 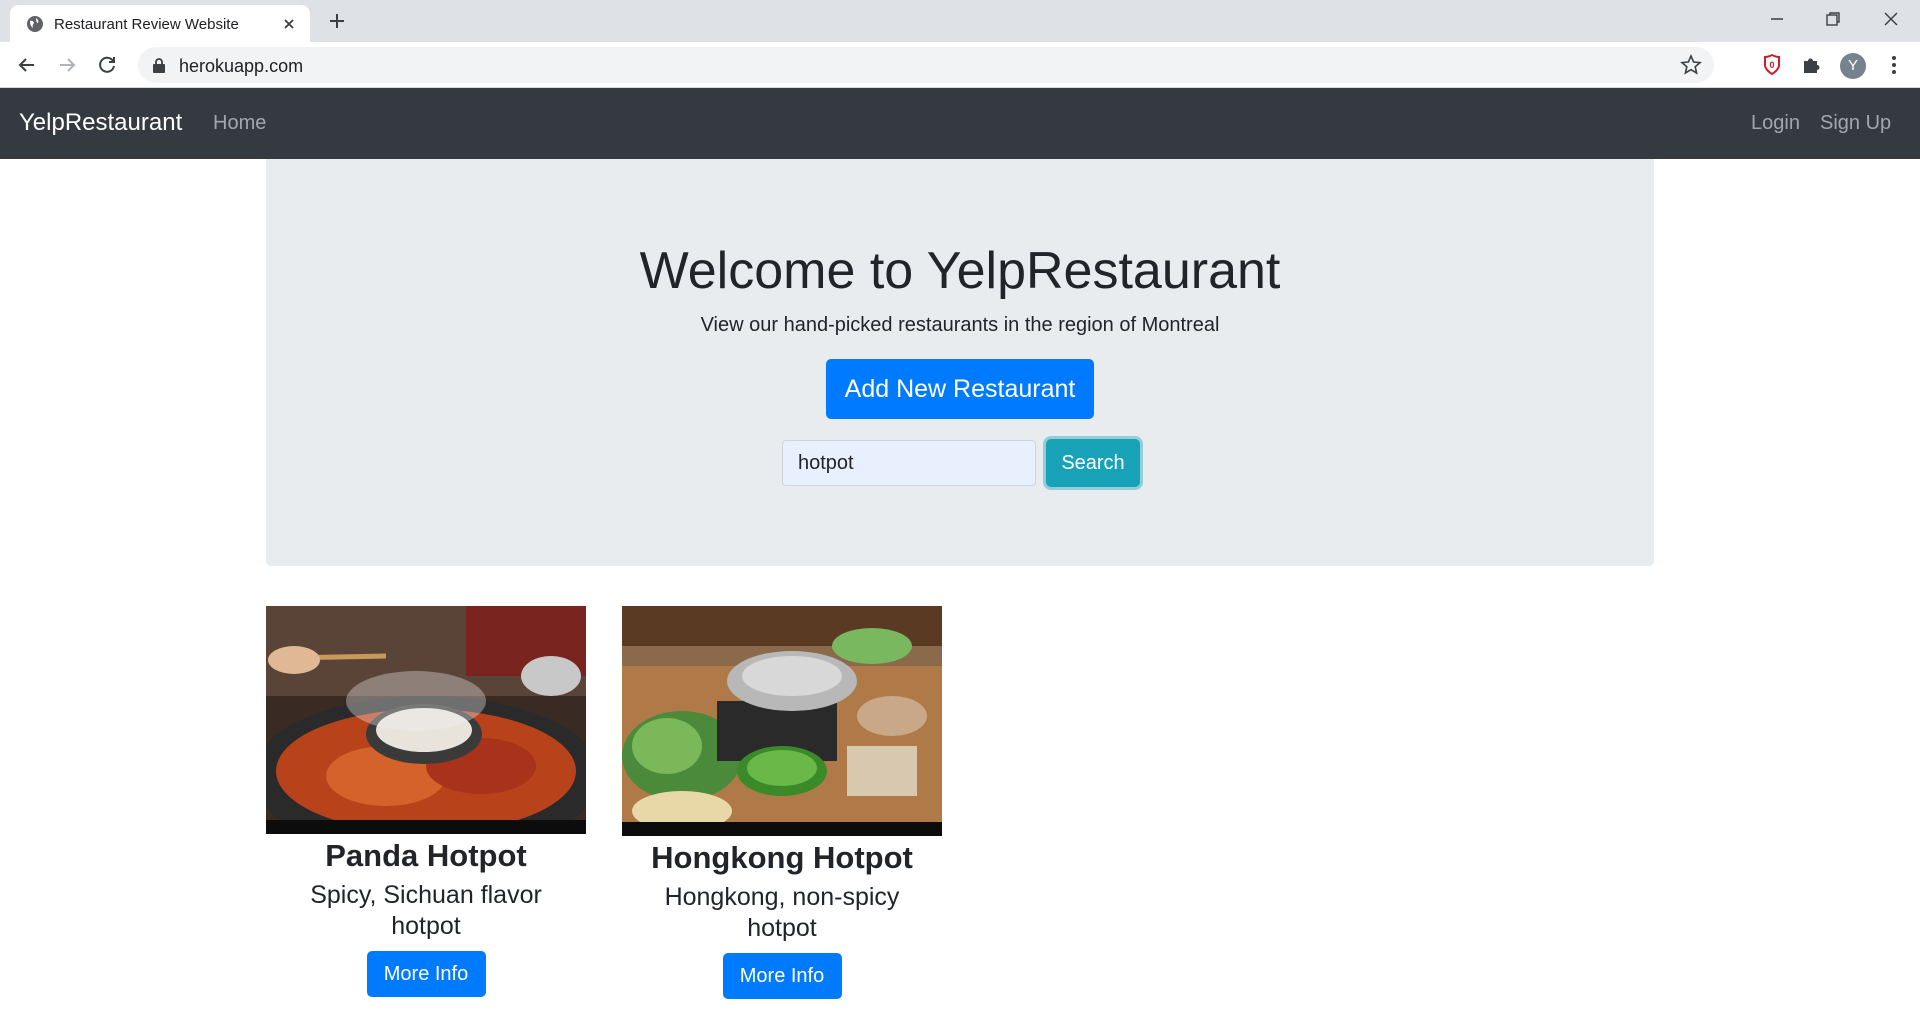 I want to click on extension-shield-icon: 0, so click(x=1772, y=65).